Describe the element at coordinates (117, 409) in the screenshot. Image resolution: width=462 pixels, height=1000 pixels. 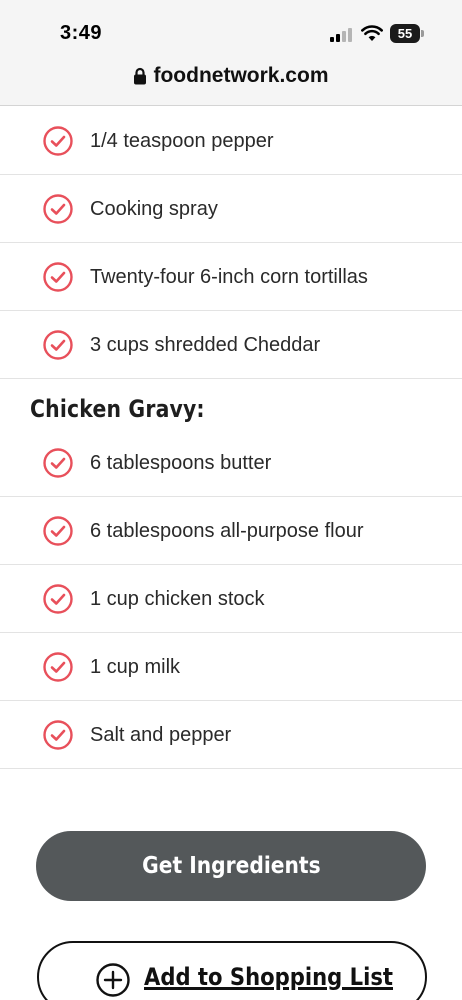
I see `section-title: Chicken Gravy:` at that location.